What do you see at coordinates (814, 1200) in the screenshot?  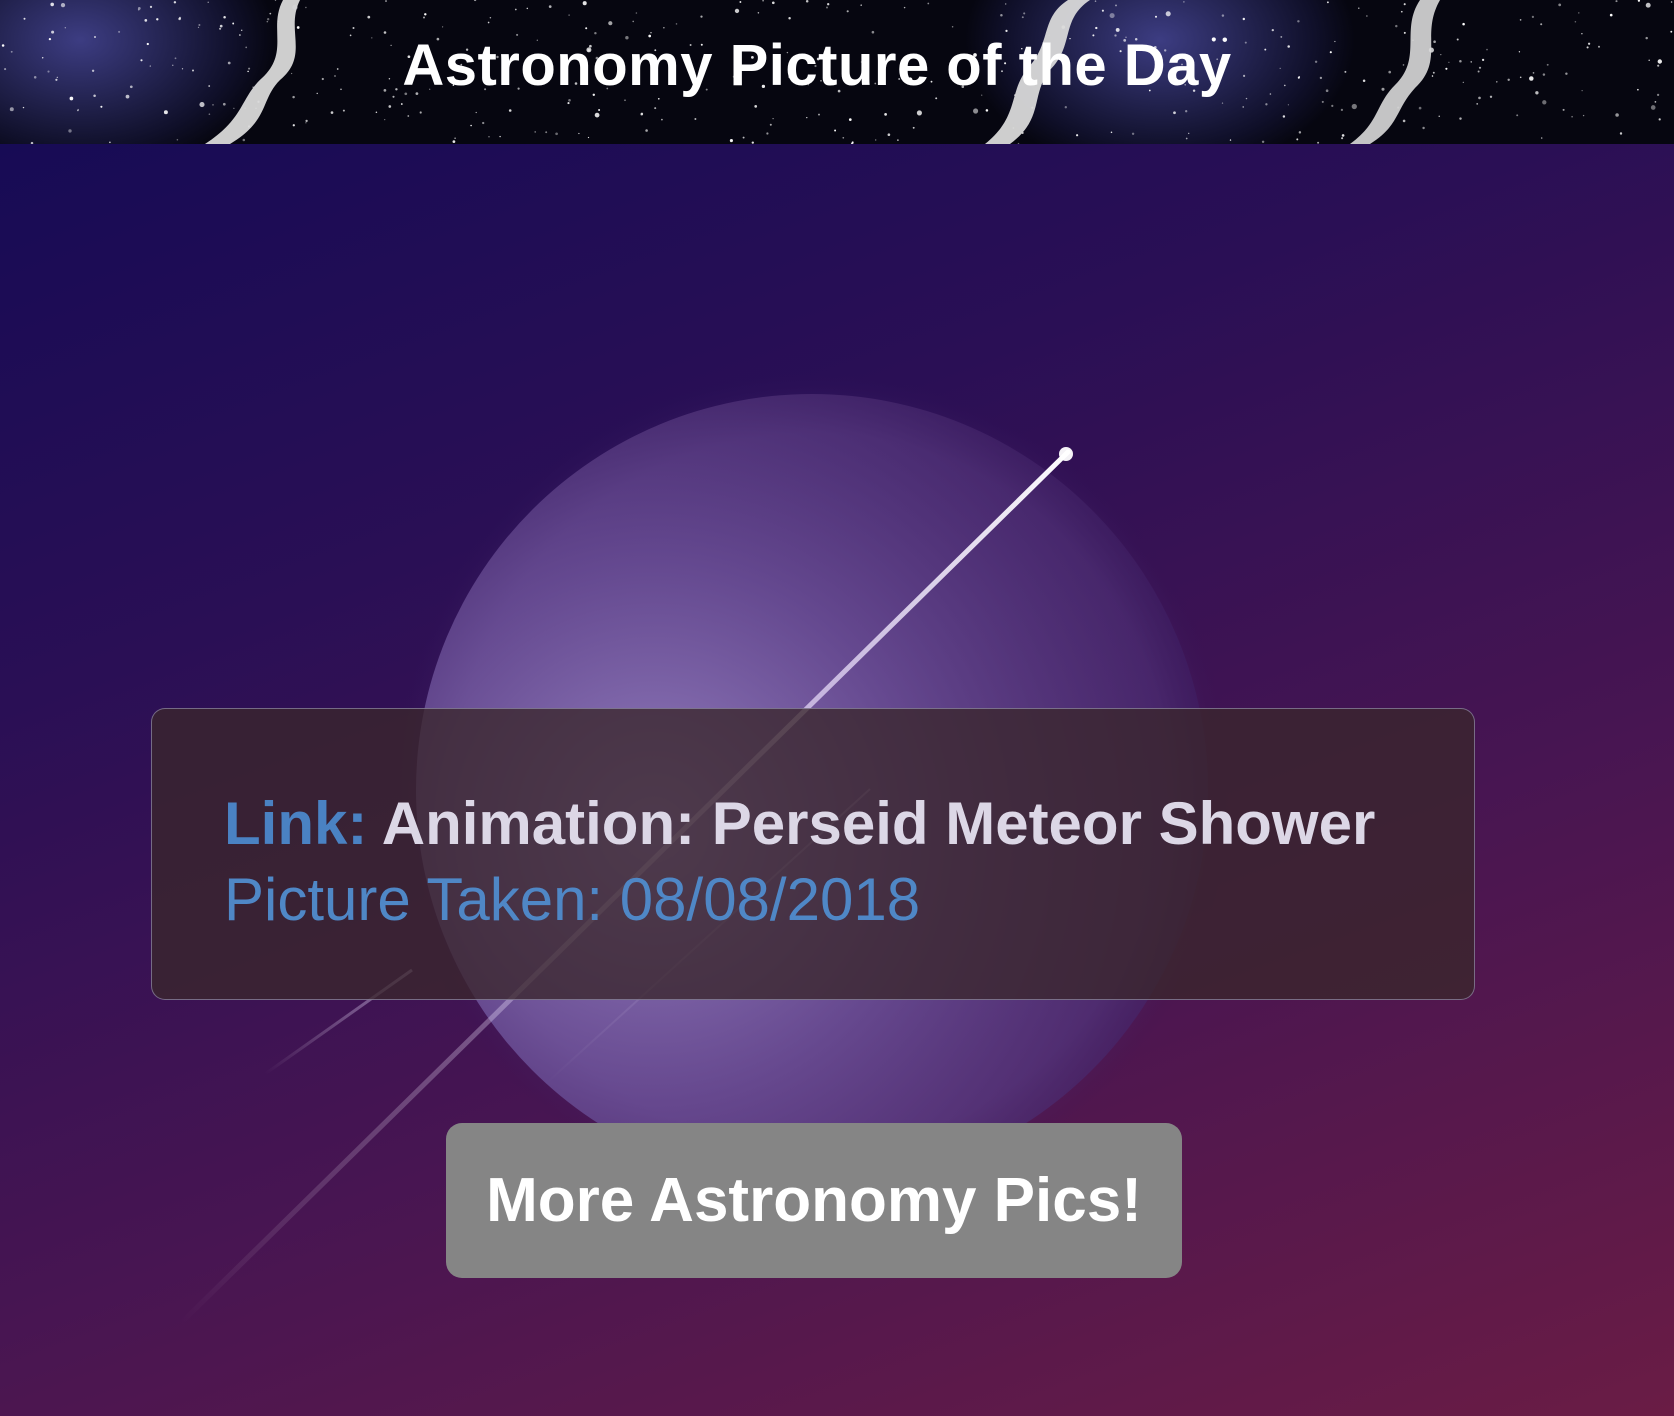 I see `more-astronomy-pics-button: More Astronomy Pics!` at bounding box center [814, 1200].